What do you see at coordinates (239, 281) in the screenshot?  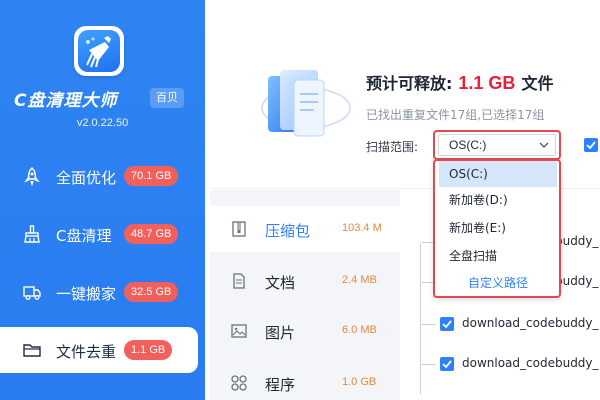 I see `document-icon` at bounding box center [239, 281].